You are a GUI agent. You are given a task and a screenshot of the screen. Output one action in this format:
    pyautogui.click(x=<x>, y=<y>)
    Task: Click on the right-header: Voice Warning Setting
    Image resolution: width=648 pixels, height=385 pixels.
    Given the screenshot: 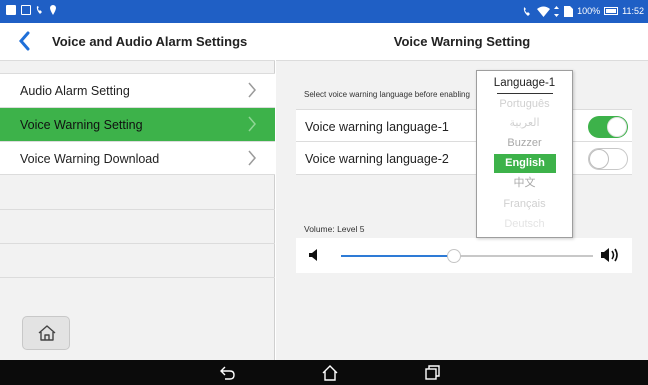 What is the action you would take?
    pyautogui.click(x=462, y=42)
    